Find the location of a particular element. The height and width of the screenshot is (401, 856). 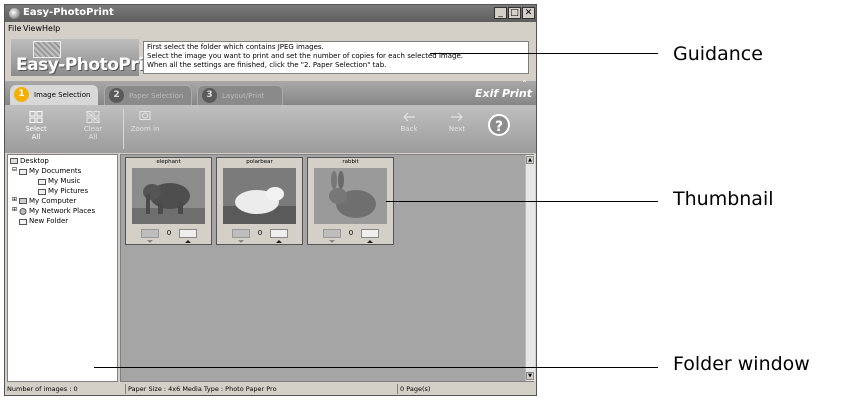

thumbnail-callout-label: Thumbnail is located at coordinates (723, 199).